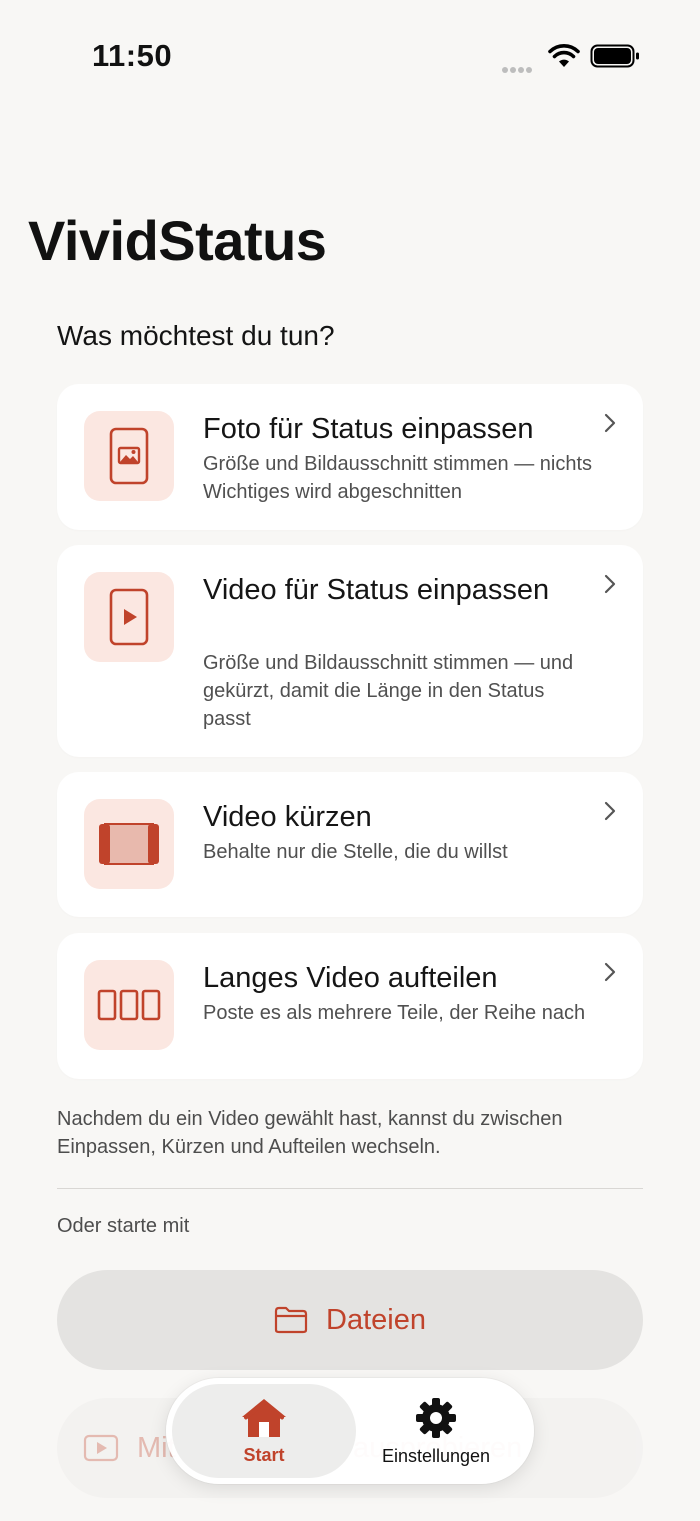 The height and width of the screenshot is (1521, 700). I want to click on video-portrait-icon, so click(129, 617).